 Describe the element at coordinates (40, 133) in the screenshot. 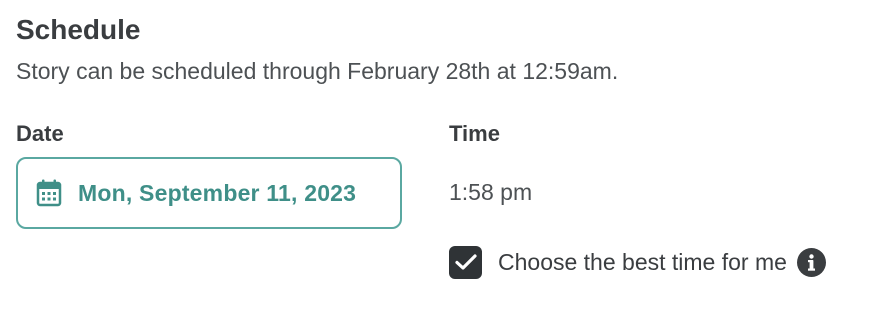

I see `date-label: Date` at that location.